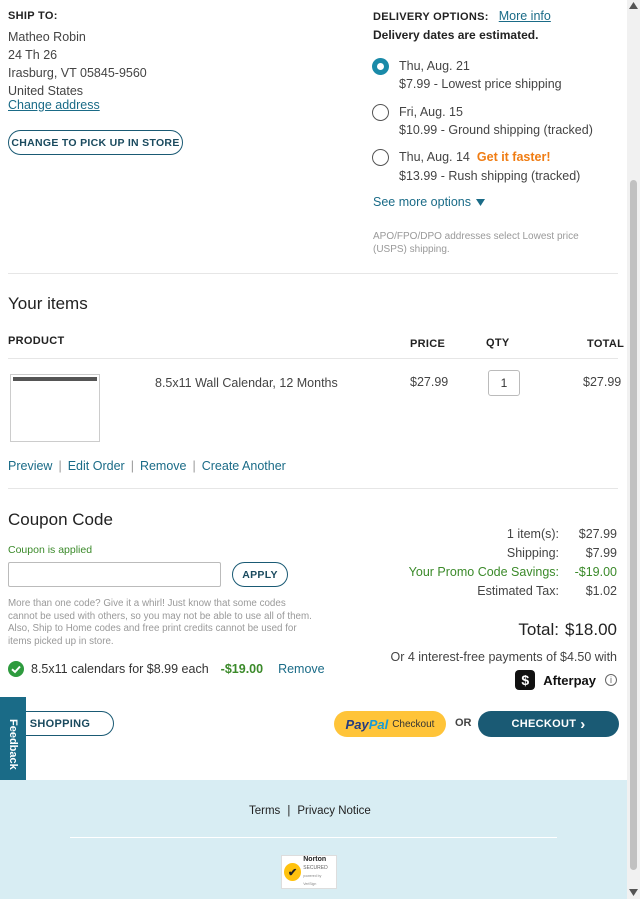 The image size is (640, 899). I want to click on delivery-option-1-date: Thu, Aug. 21, so click(434, 66).